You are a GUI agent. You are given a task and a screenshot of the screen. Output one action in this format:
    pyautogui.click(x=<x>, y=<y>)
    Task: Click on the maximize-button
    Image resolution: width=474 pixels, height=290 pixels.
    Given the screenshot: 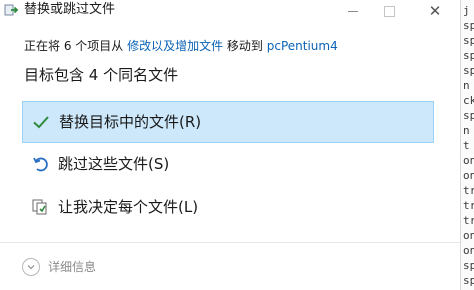 What is the action you would take?
    pyautogui.click(x=389, y=11)
    